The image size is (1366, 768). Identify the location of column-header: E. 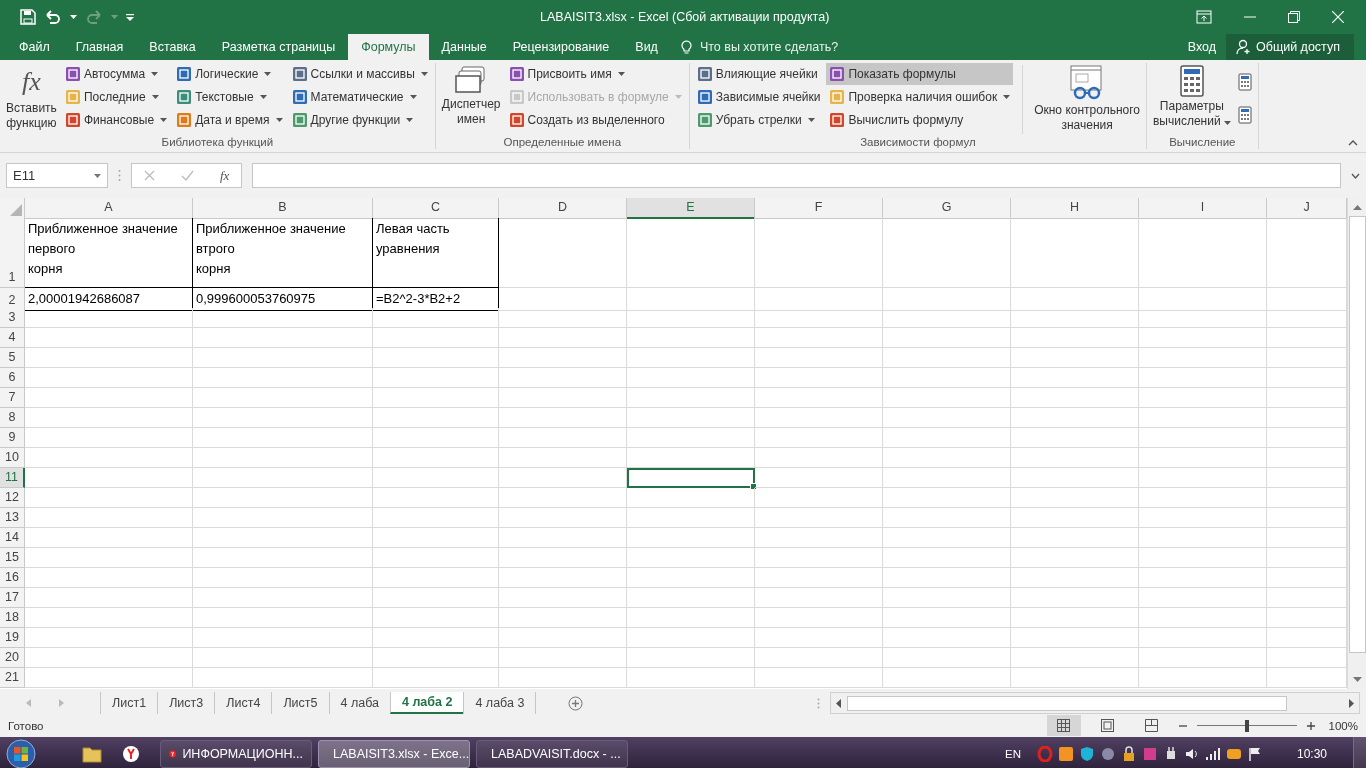
(691, 208).